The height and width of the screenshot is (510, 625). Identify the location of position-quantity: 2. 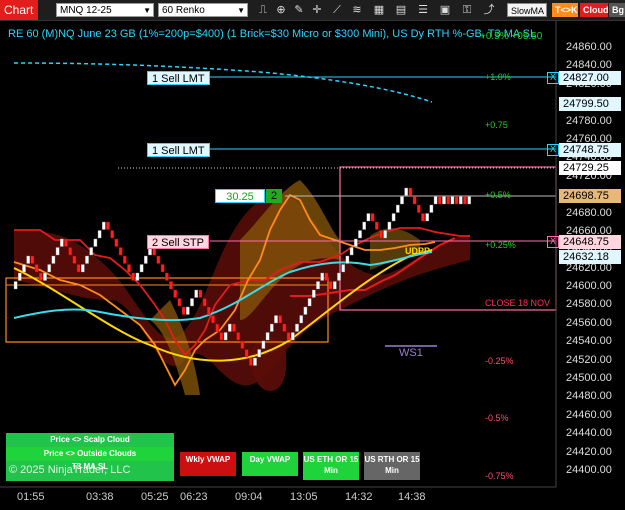
(274, 196).